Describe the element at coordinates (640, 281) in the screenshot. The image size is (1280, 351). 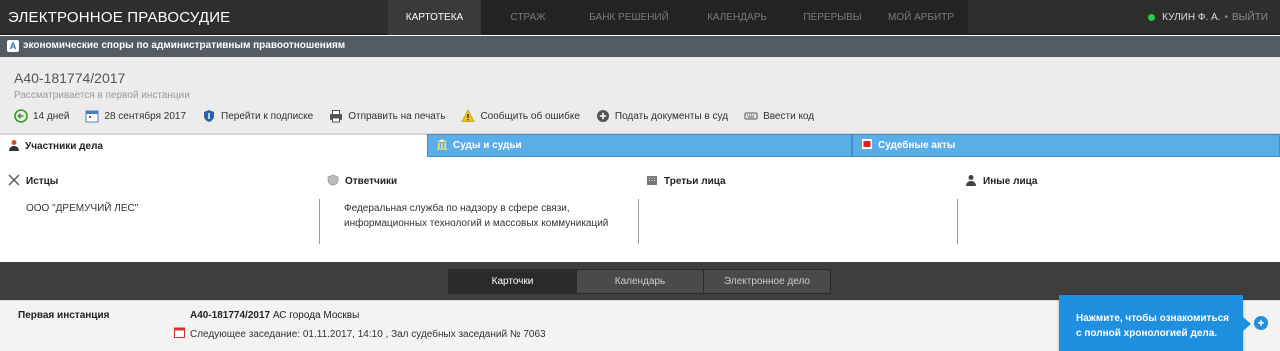
I see `view-calendar-button: Календарь` at that location.